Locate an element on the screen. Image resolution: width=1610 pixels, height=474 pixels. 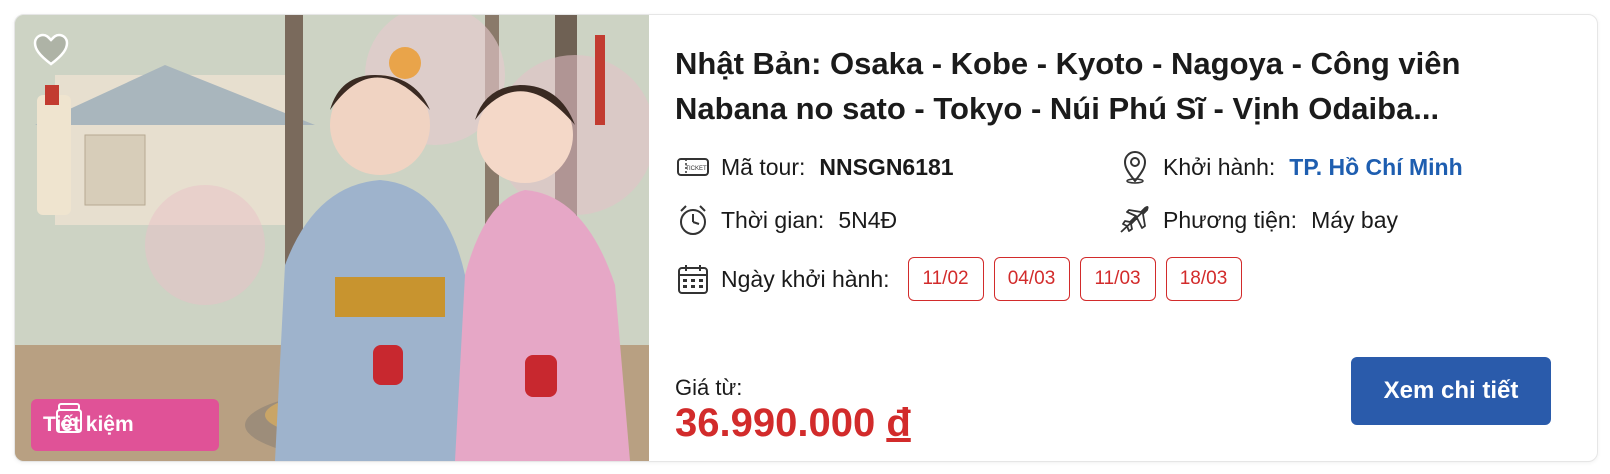
transport-value: Máy bay is located at coordinates (1354, 219).